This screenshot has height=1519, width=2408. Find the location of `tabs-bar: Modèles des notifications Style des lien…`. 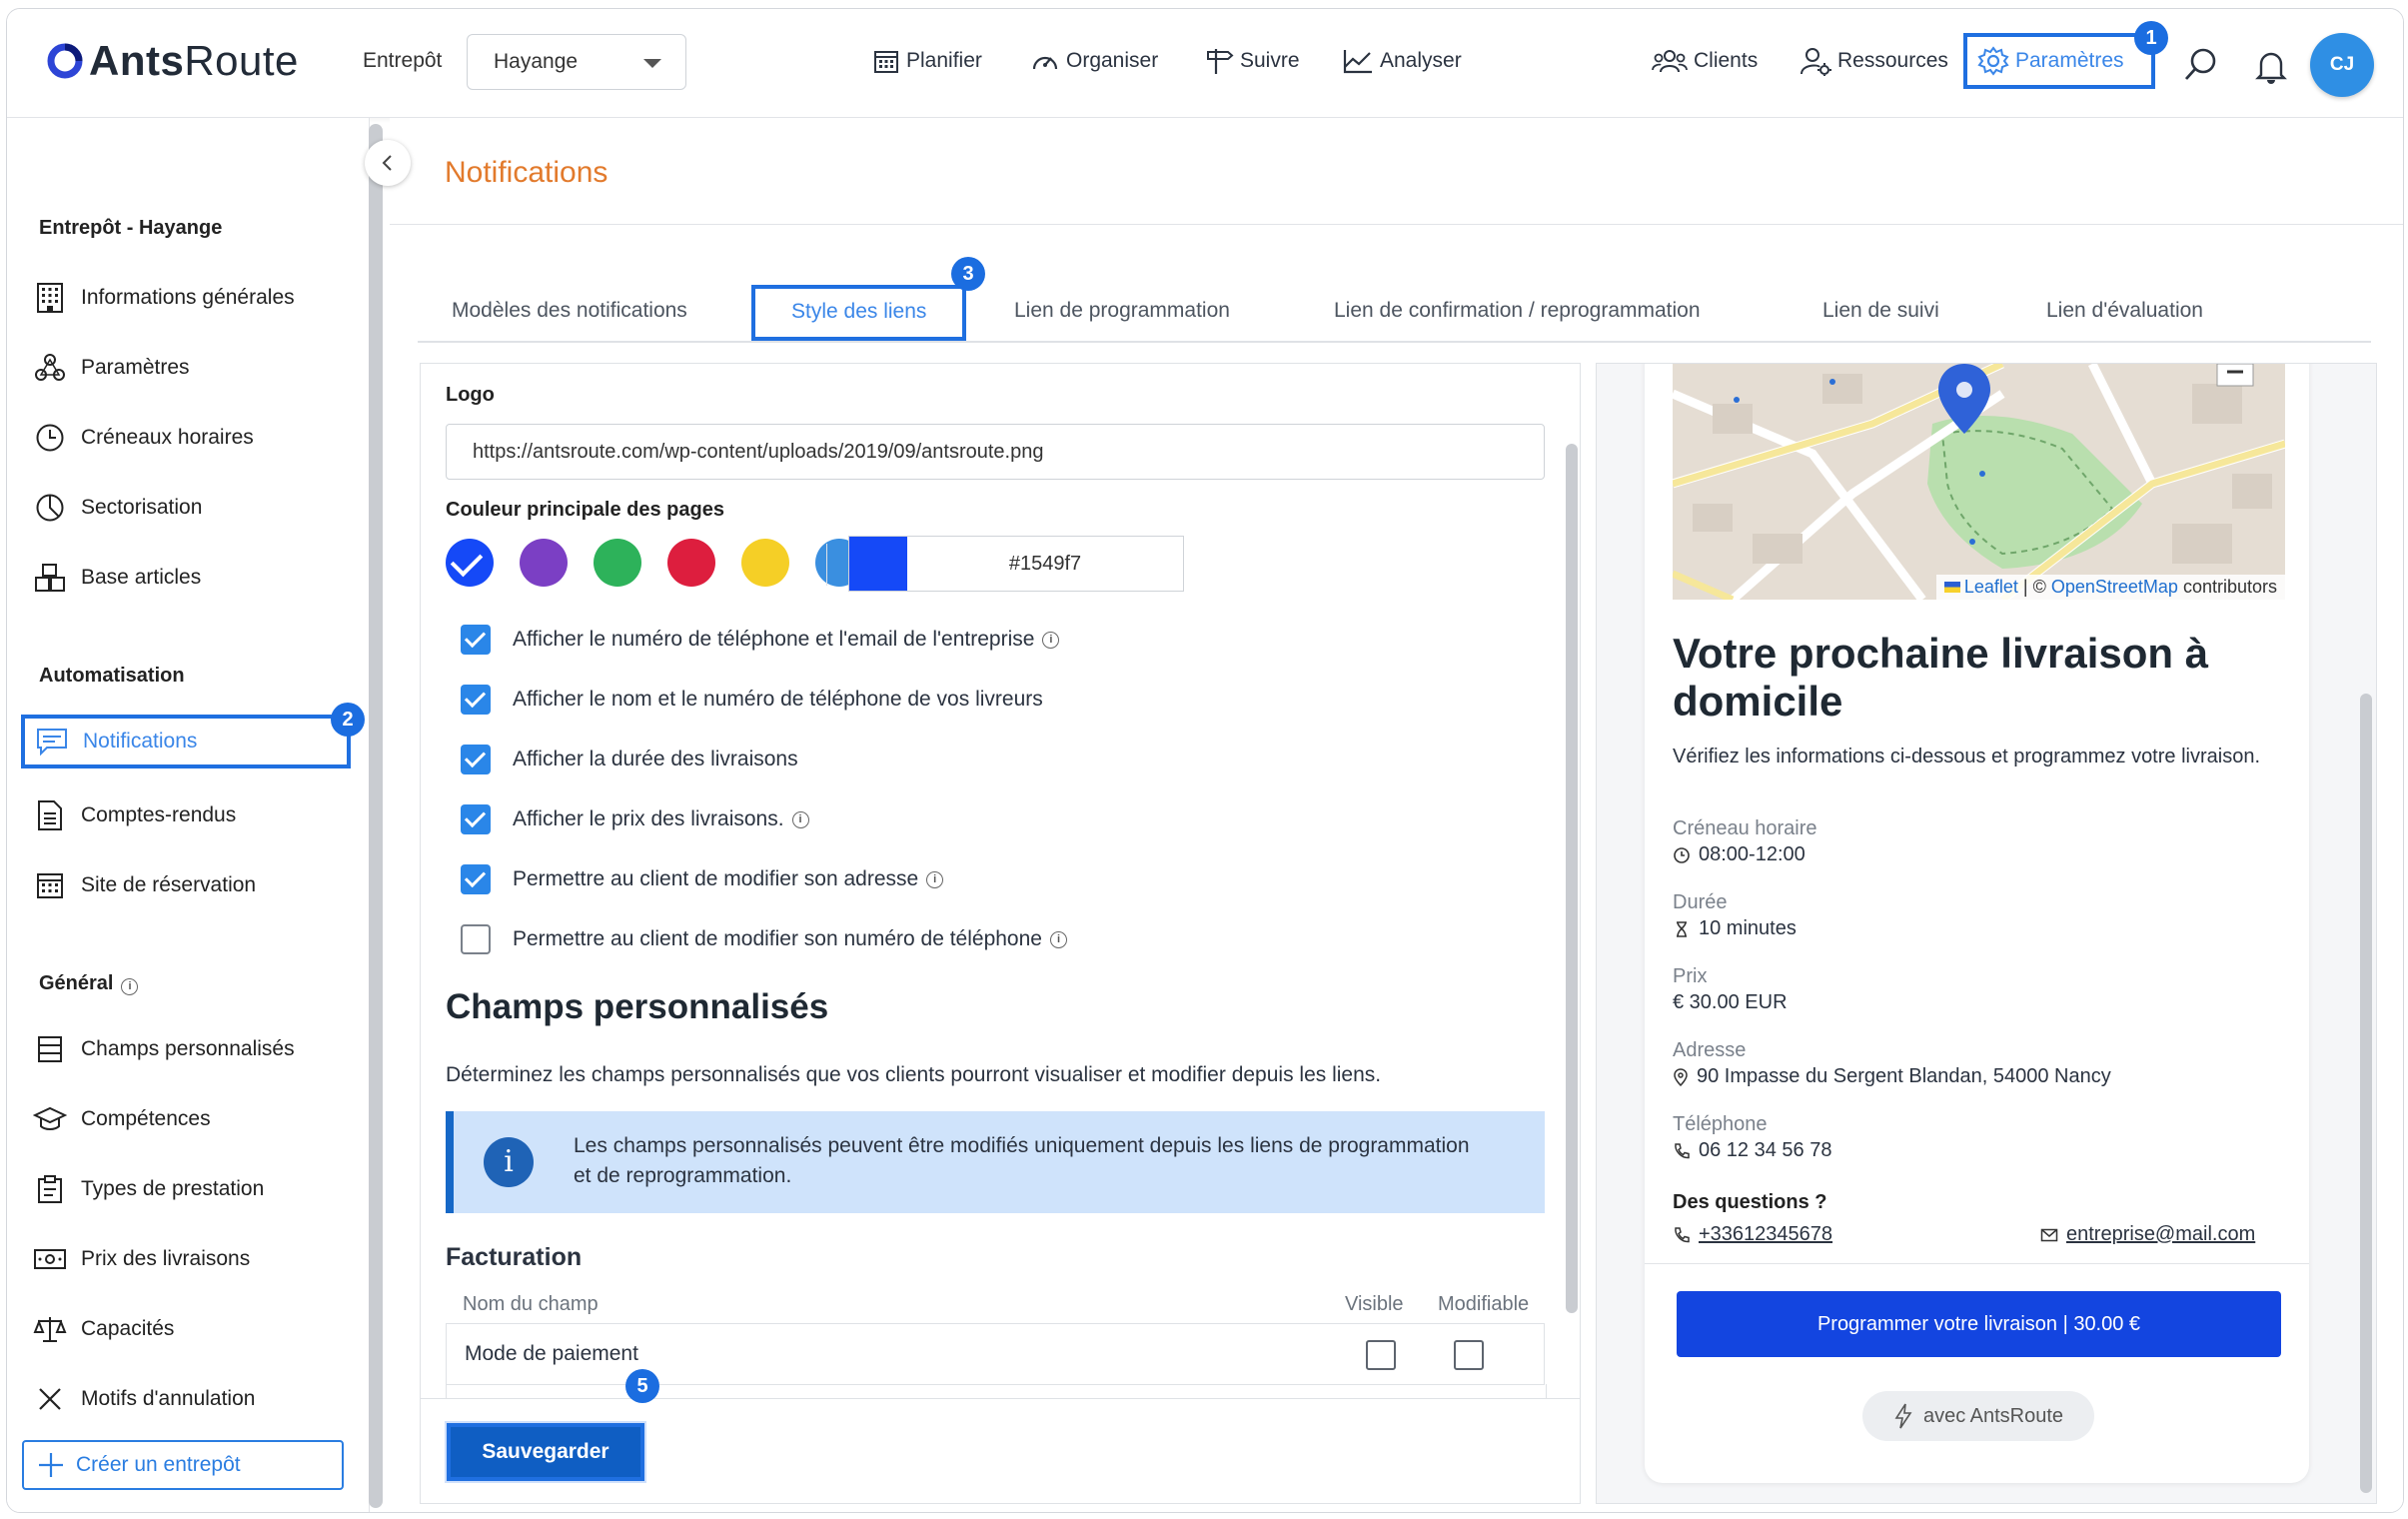

tabs-bar: Modèles des notifications Style des lien… is located at coordinates (1394, 314).